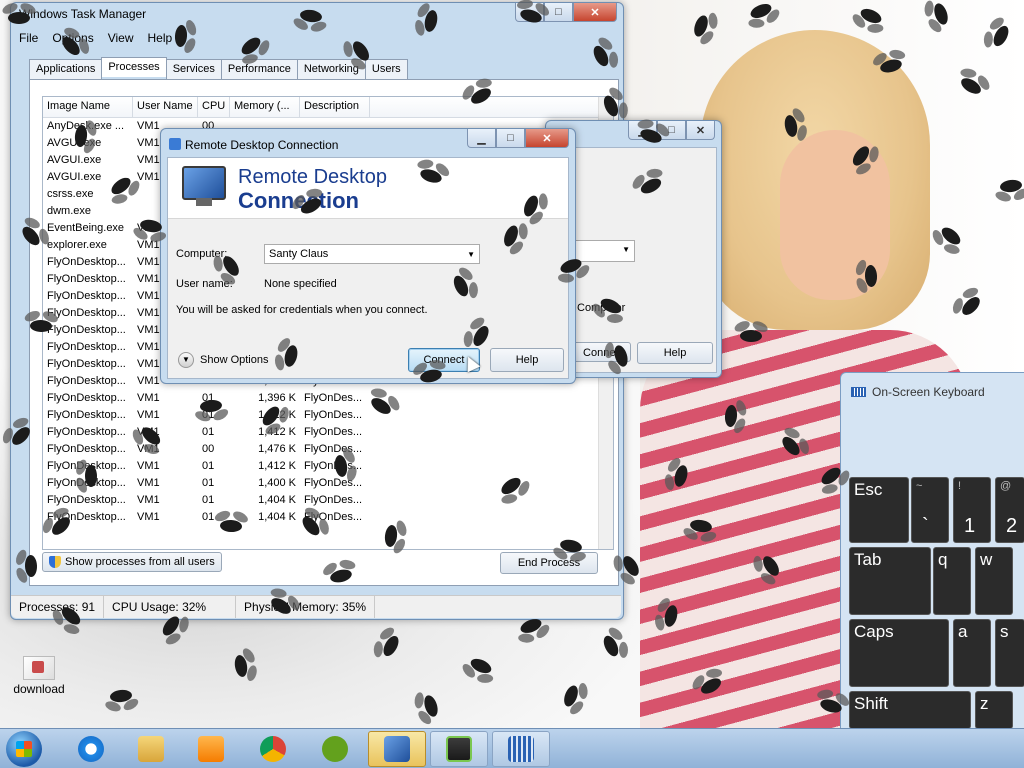  I want to click on start-button, so click(24, 749).